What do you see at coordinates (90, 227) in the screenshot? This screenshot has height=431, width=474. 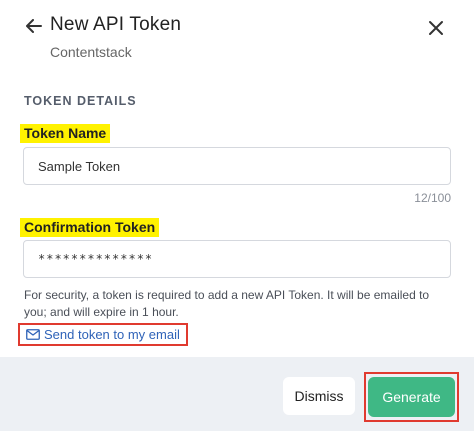 I see `confirmation-token-label: Confirmation Token` at bounding box center [90, 227].